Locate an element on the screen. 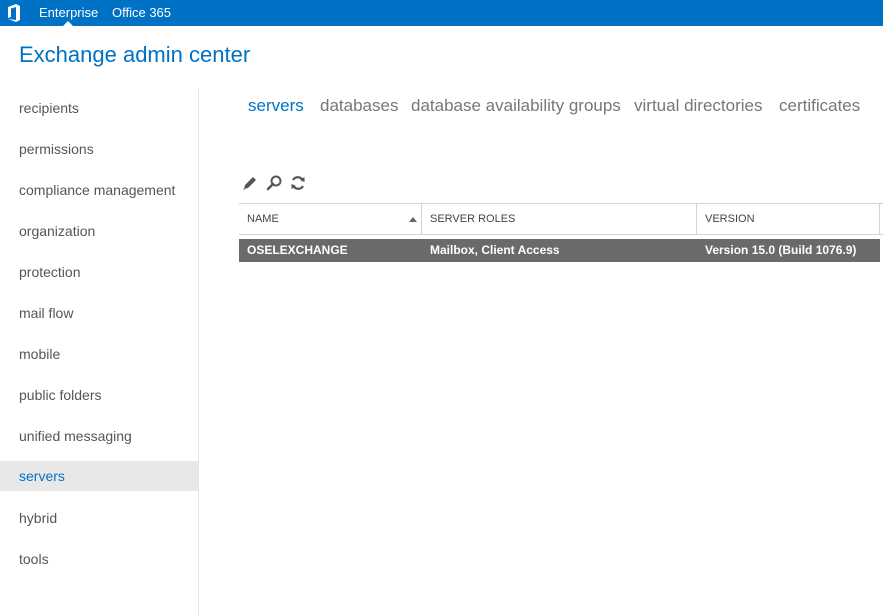 This screenshot has width=883, height=616. cell-server-roles: Mailbox, Client Access is located at coordinates (495, 250).